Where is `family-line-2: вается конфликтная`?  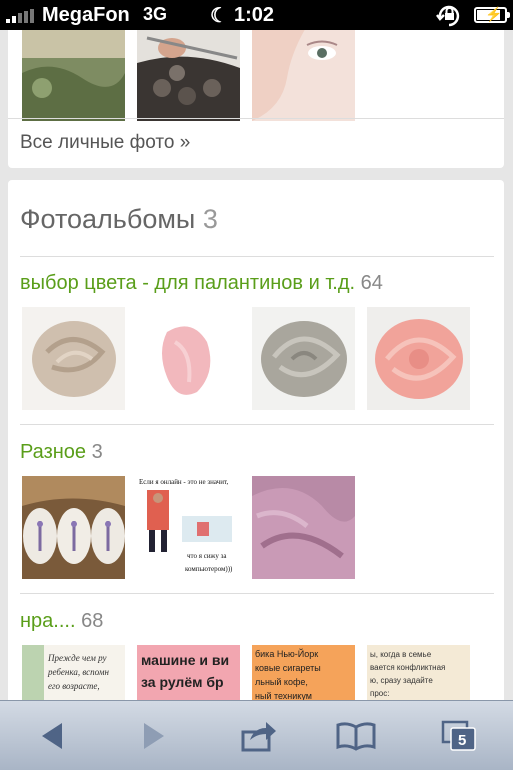 family-line-2: вается конфликтная is located at coordinates (407, 667).